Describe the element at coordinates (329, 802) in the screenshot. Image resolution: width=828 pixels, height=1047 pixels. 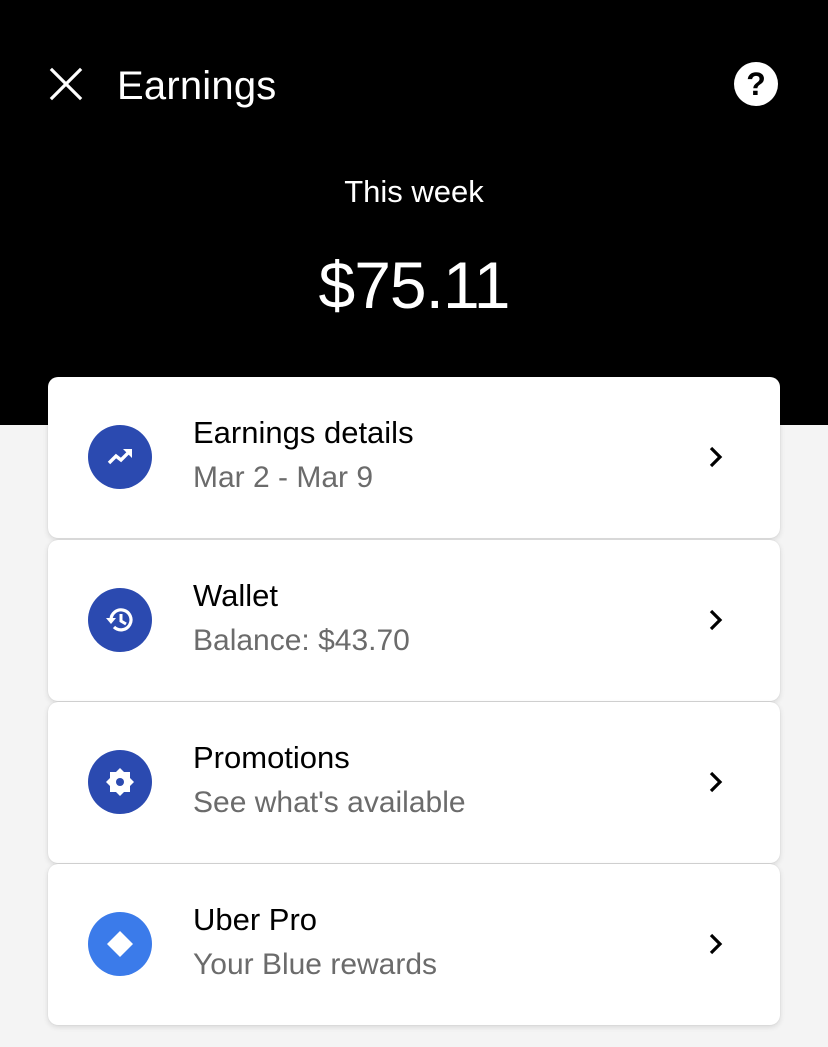
I see `card-subtitle: See what's available` at that location.